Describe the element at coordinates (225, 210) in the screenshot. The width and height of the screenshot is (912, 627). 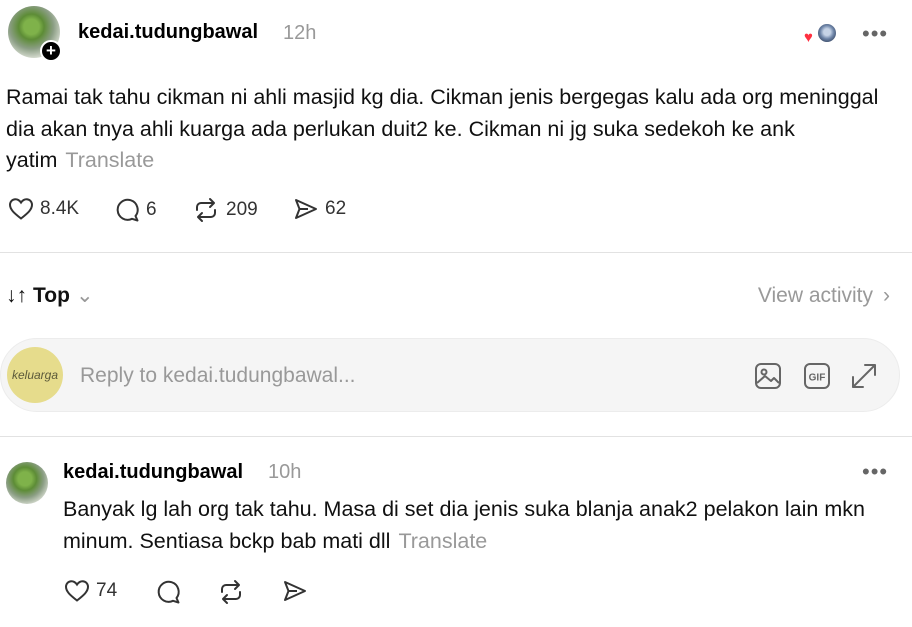
I see `post-repost-button: 209` at that location.